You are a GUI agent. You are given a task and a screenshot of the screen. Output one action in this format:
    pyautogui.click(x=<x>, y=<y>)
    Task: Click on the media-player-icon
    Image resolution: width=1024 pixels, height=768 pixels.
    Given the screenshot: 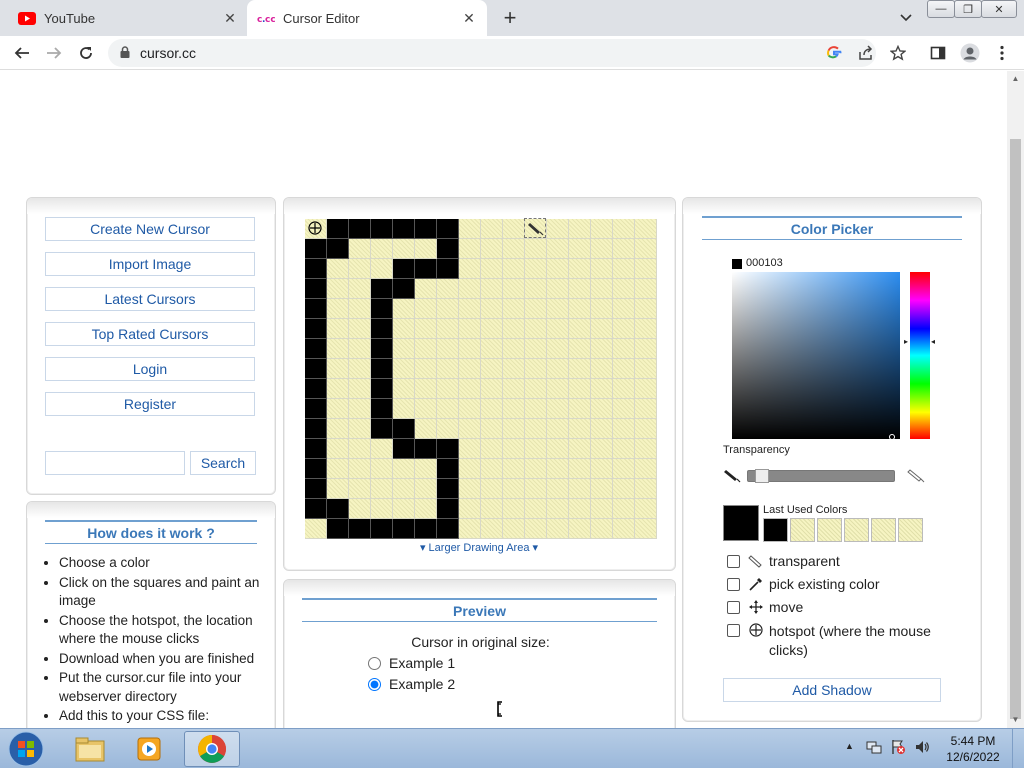 What is the action you would take?
    pyautogui.click(x=150, y=749)
    